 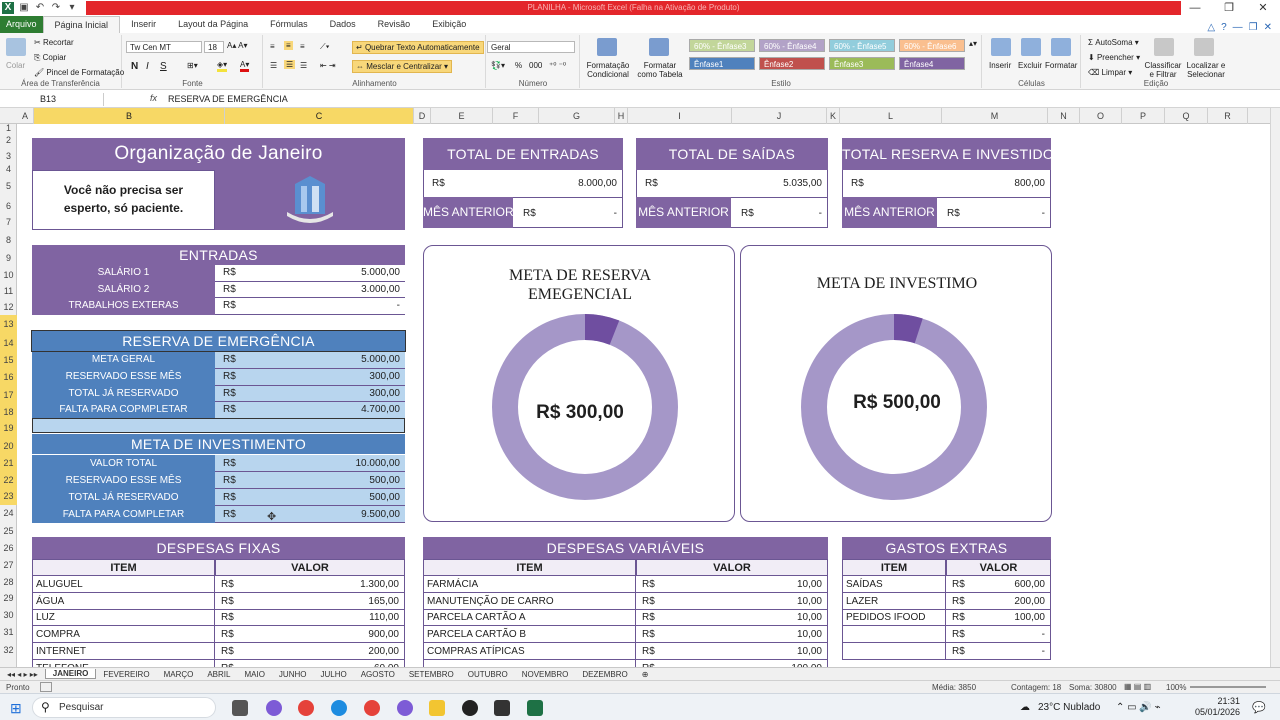 What do you see at coordinates (470, 708) in the screenshot?
I see `media-icon` at bounding box center [470, 708].